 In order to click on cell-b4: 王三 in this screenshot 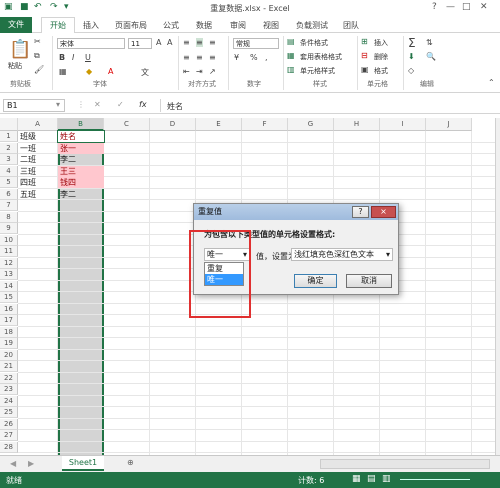, I will do `click(81, 171)`.